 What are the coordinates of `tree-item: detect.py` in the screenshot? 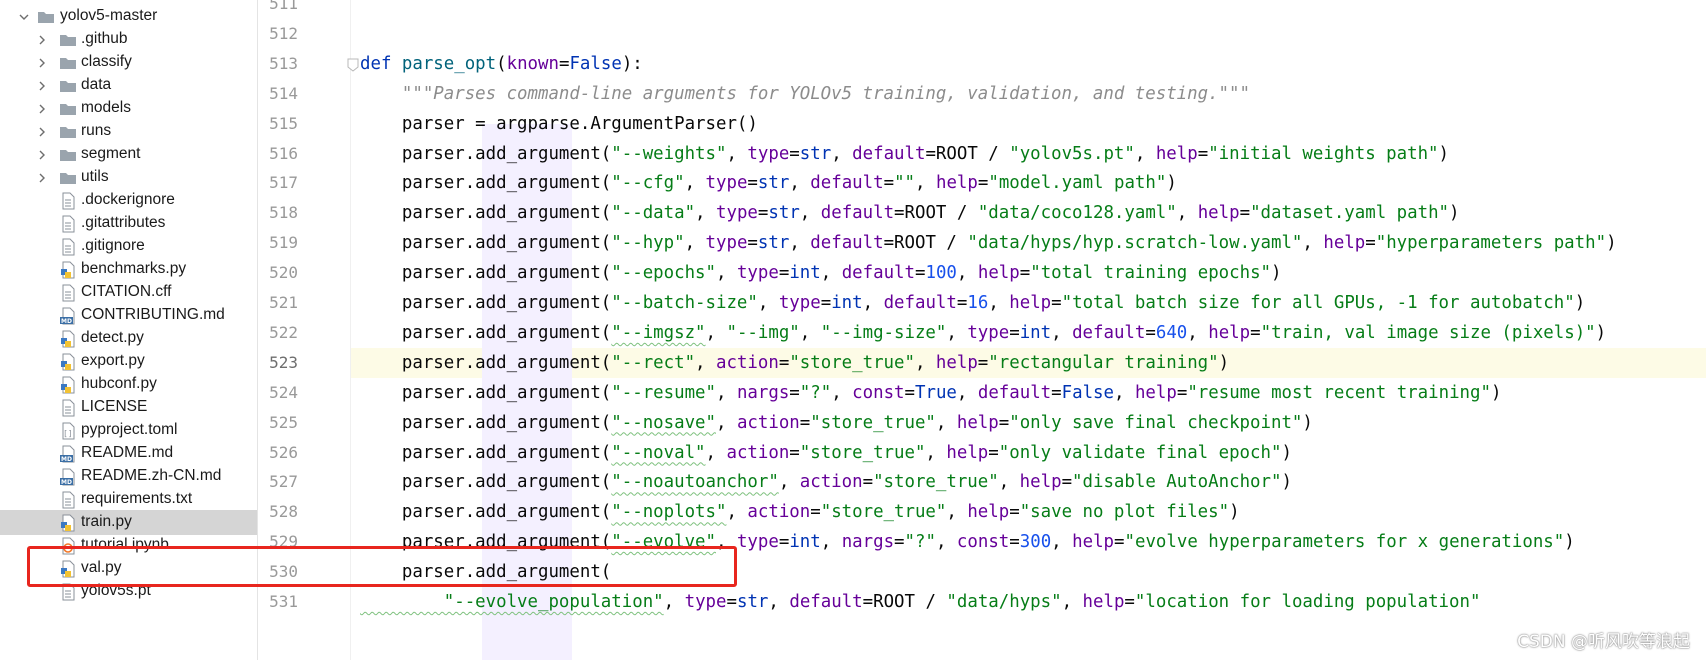 It's located at (128, 338).